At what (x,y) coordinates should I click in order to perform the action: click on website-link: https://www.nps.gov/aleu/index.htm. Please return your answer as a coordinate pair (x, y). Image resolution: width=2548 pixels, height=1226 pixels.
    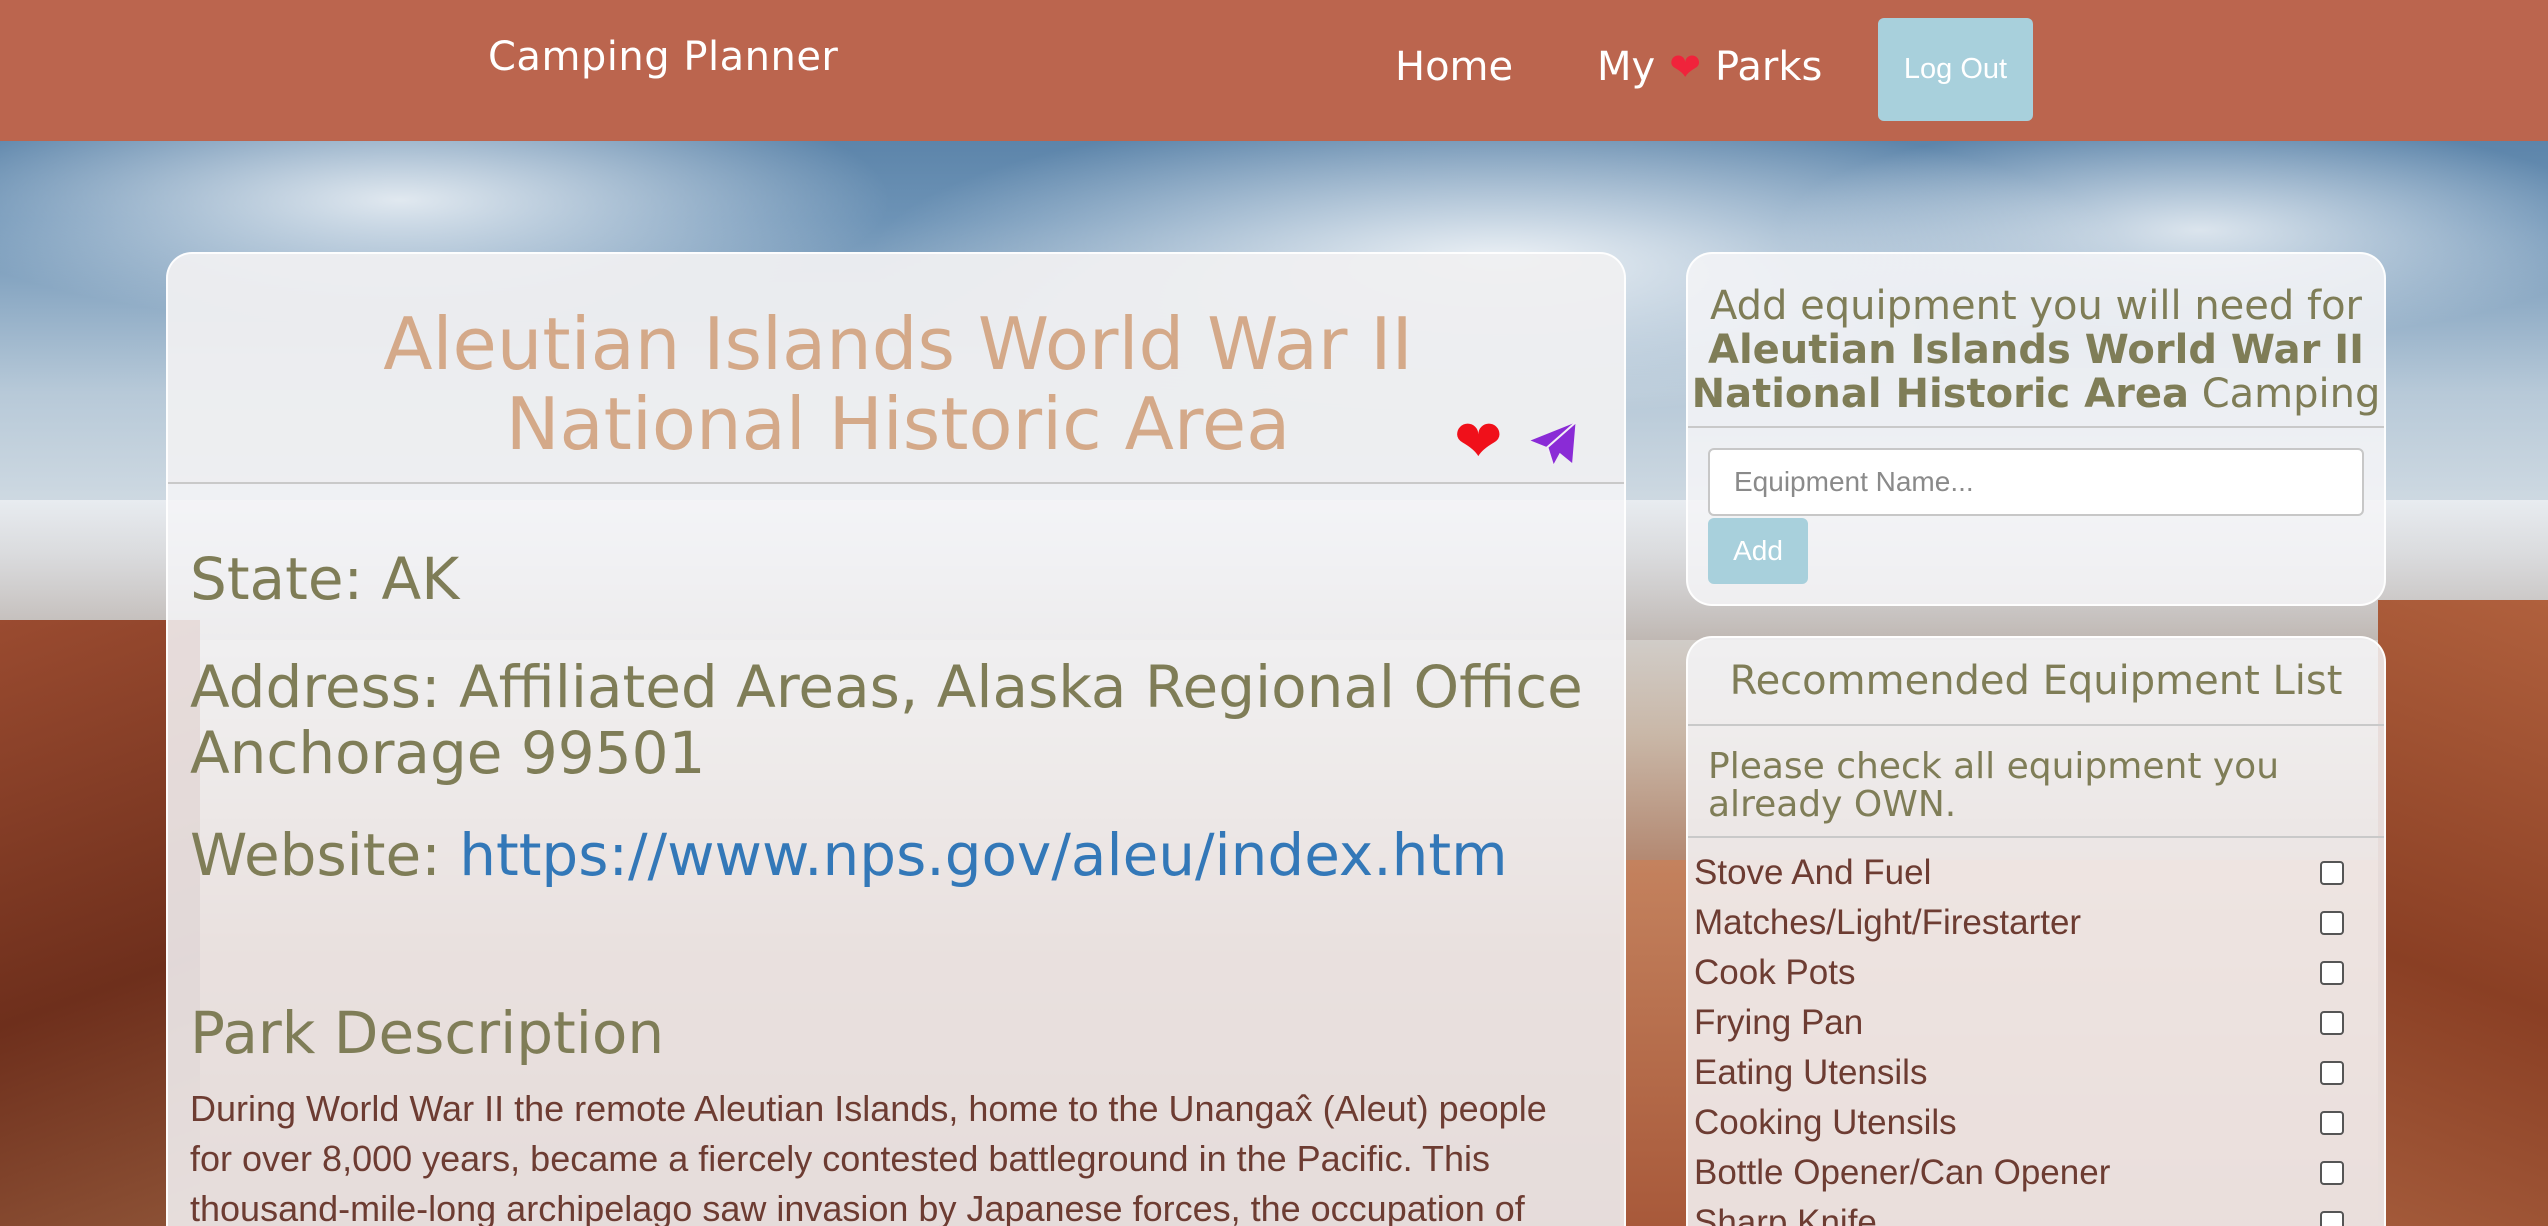
    Looking at the image, I should click on (983, 855).